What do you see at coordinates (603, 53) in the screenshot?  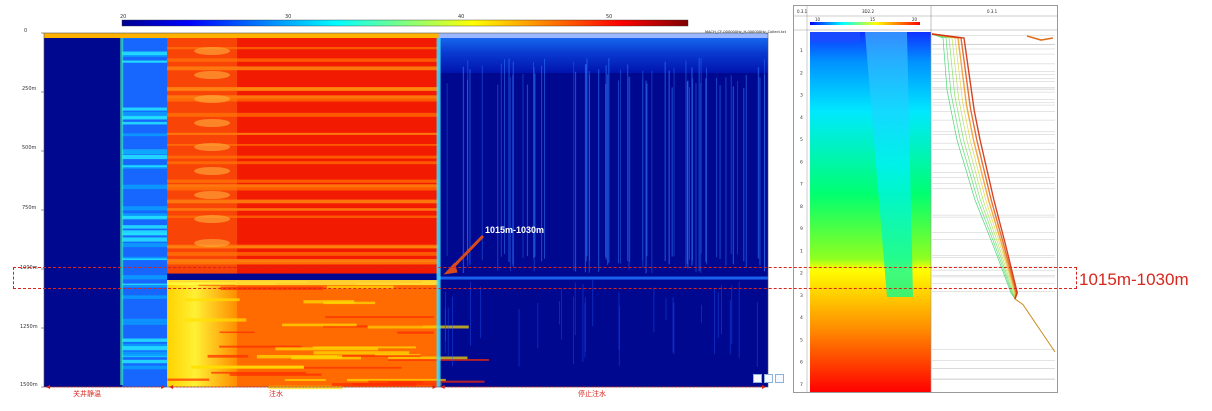 I see `post-top-warm` at bounding box center [603, 53].